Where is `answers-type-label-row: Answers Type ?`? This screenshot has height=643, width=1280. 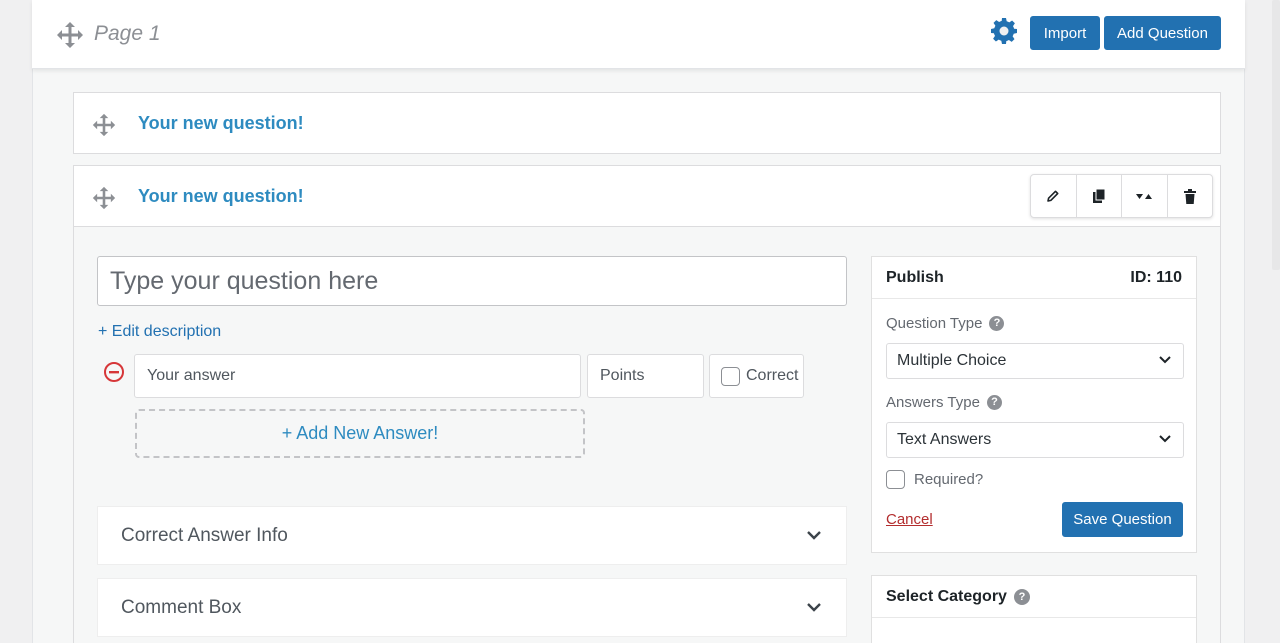 answers-type-label-row: Answers Type ? is located at coordinates (944, 402).